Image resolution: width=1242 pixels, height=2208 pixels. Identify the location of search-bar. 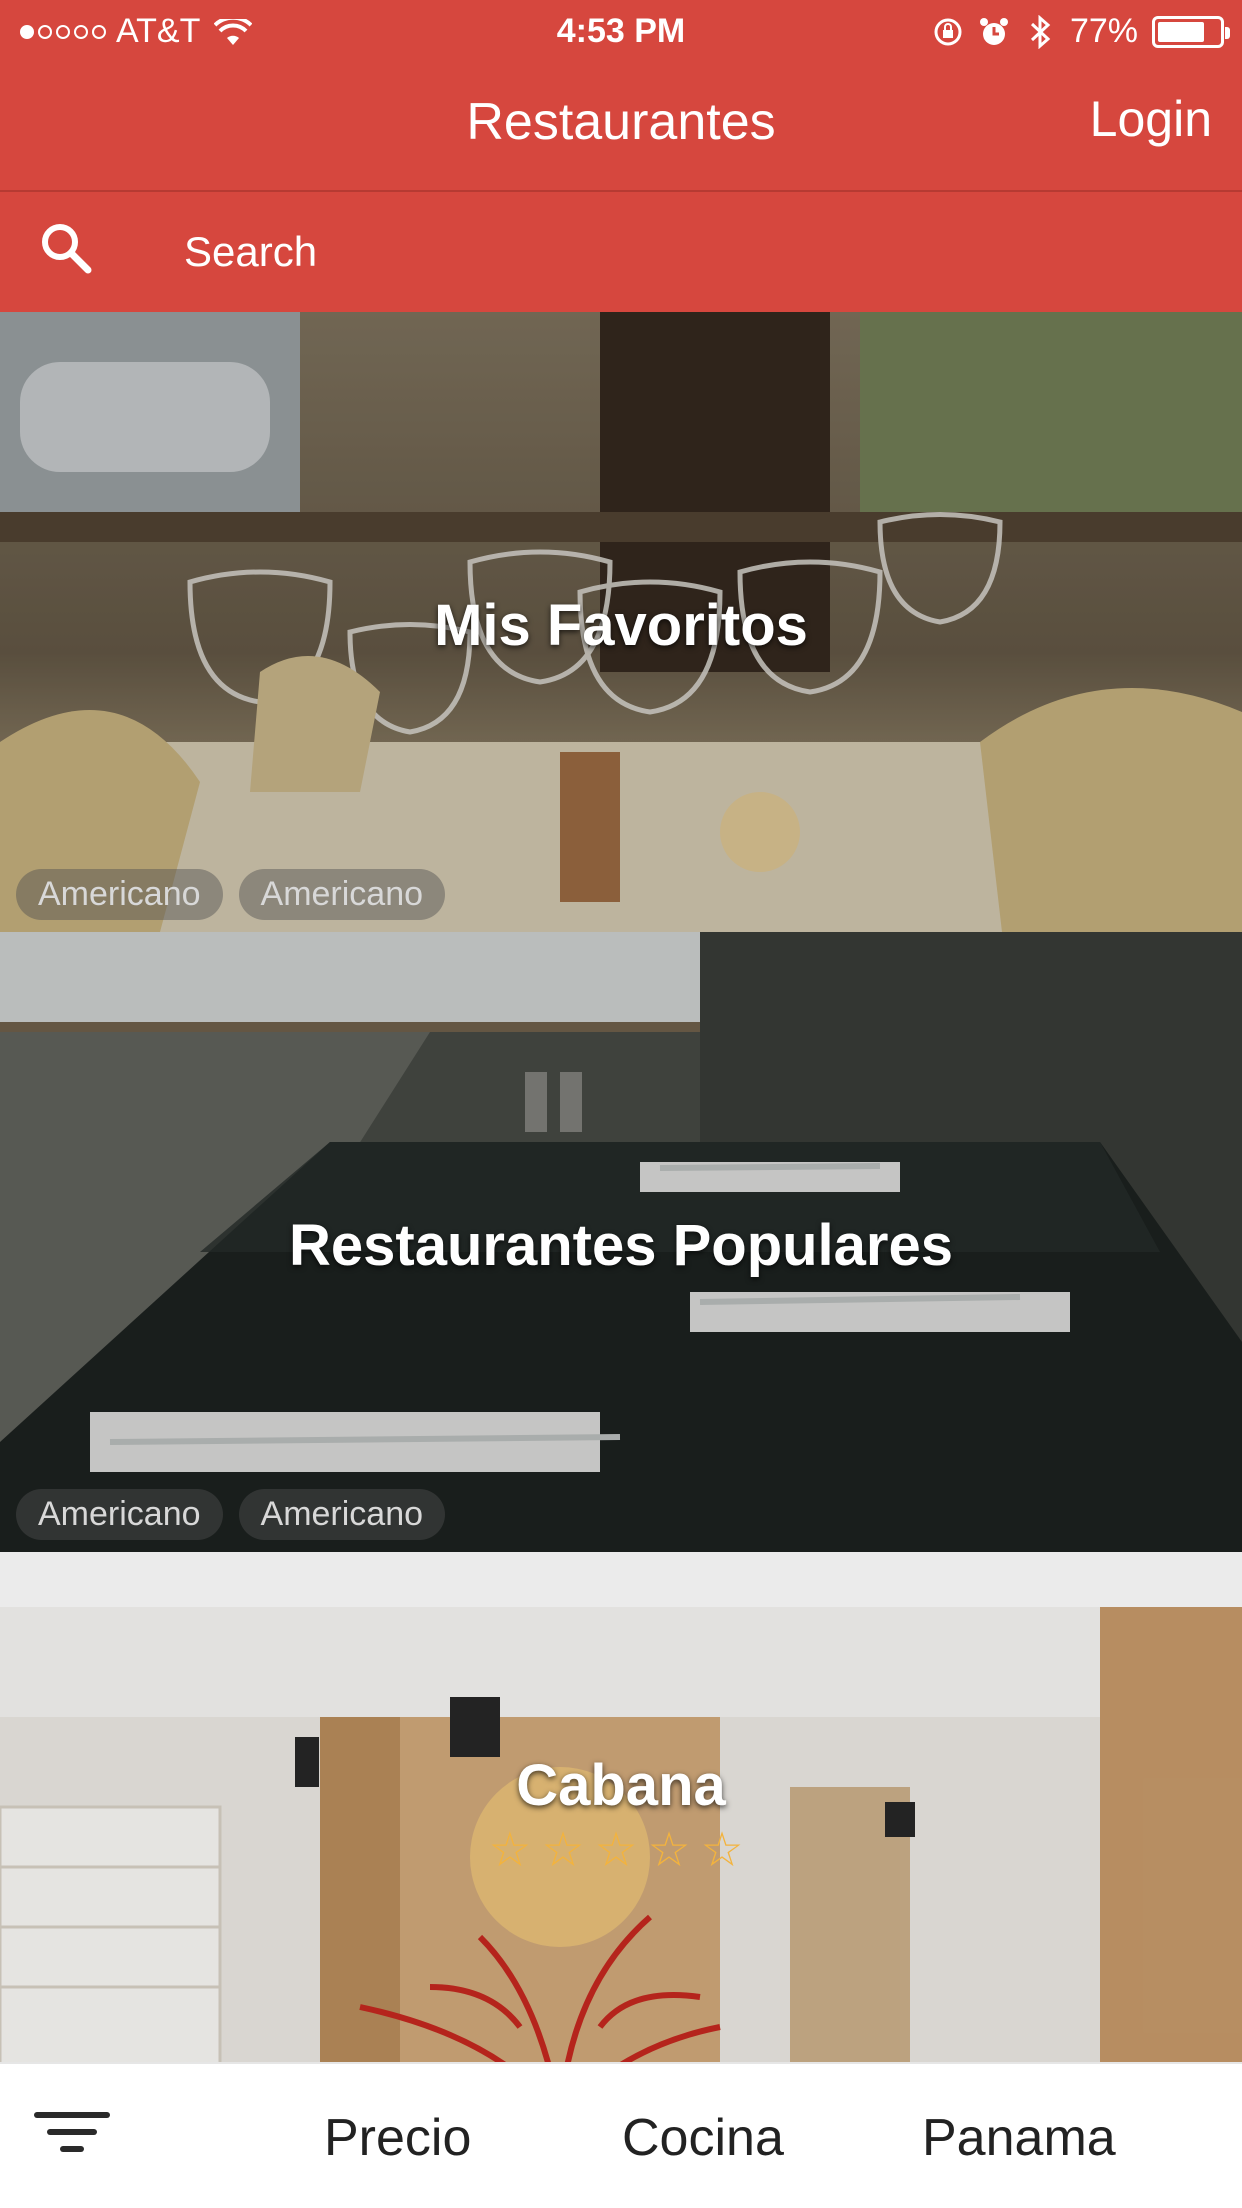
(621, 252).